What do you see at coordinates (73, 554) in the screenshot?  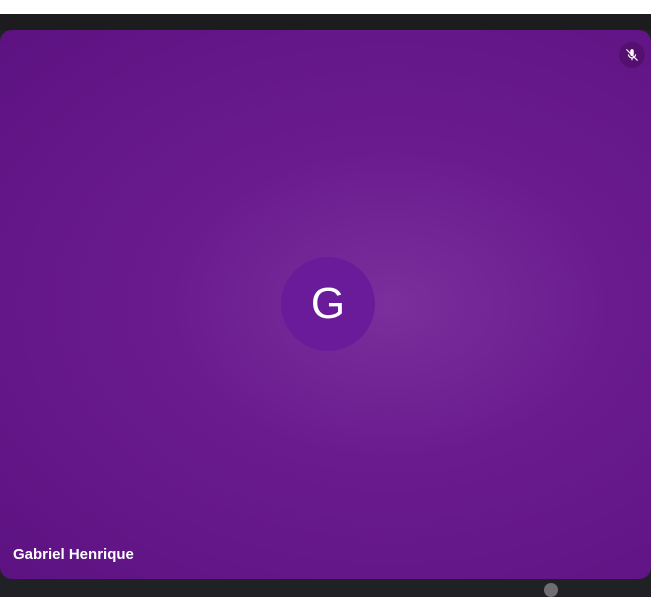 I see `participant-name: Gabriel Henrique` at bounding box center [73, 554].